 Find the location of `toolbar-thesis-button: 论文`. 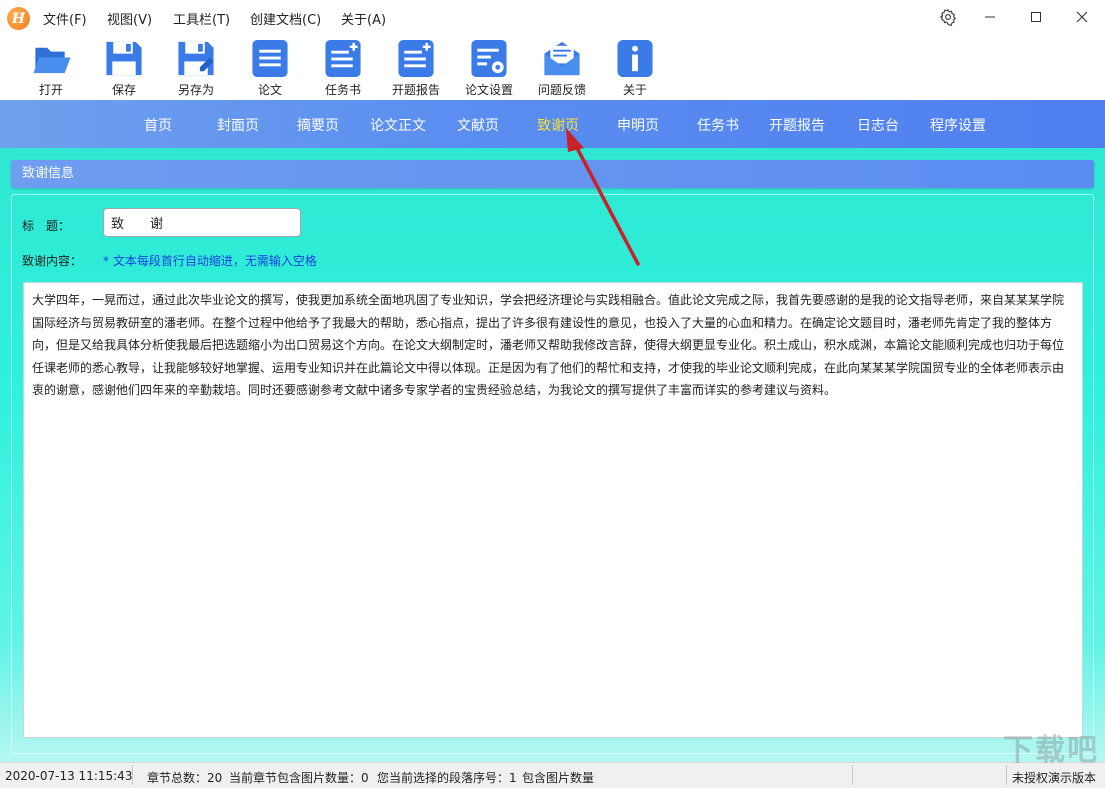

toolbar-thesis-button: 论文 is located at coordinates (270, 68).